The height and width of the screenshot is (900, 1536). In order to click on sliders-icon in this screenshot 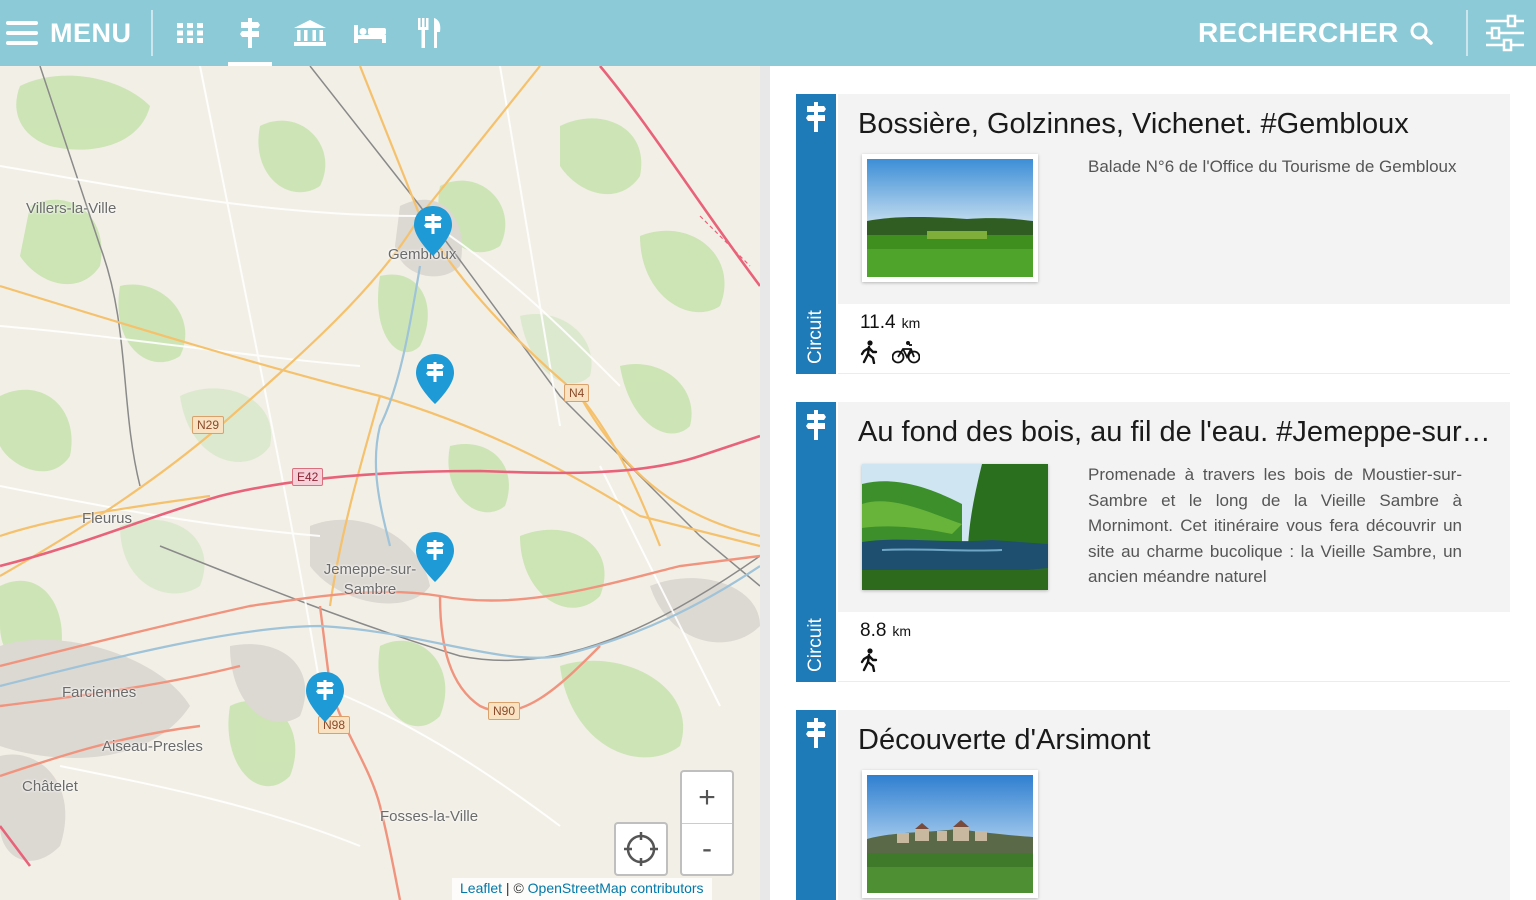, I will do `click(1505, 33)`.